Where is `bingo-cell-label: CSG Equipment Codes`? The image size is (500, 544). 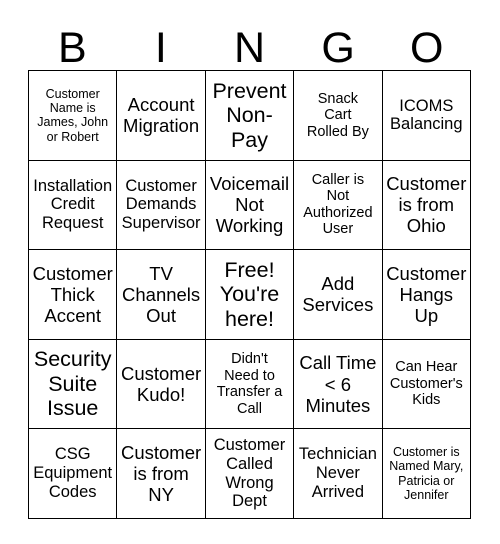
bingo-cell-label: CSG Equipment Codes is located at coordinates (73, 473).